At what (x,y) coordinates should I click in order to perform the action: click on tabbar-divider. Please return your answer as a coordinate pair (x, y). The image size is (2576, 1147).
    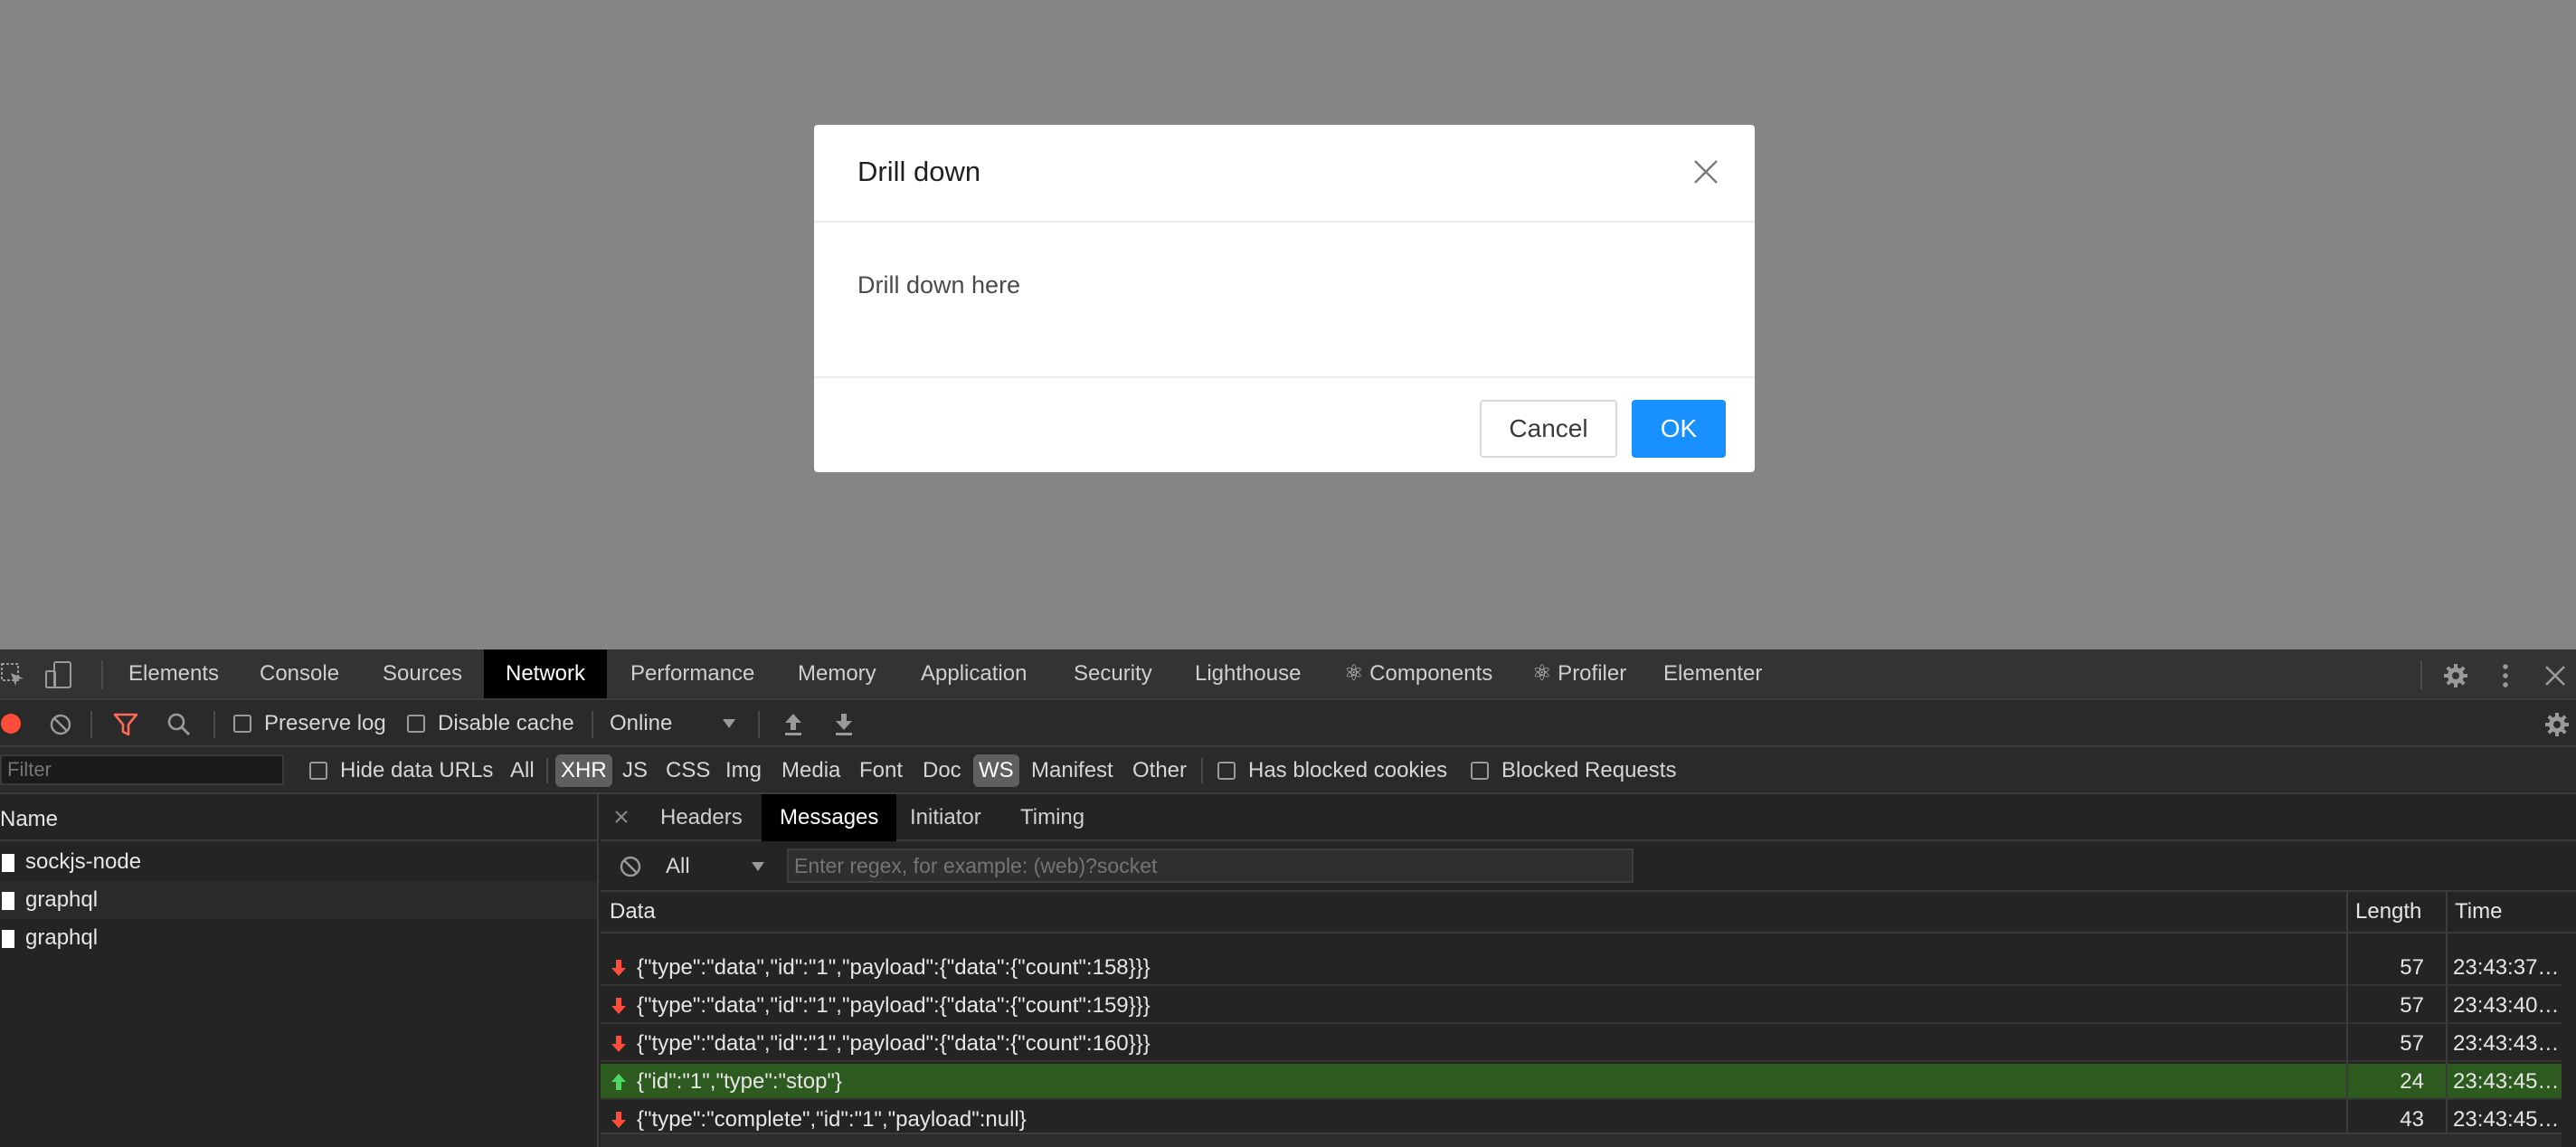
    Looking at the image, I should click on (102, 675).